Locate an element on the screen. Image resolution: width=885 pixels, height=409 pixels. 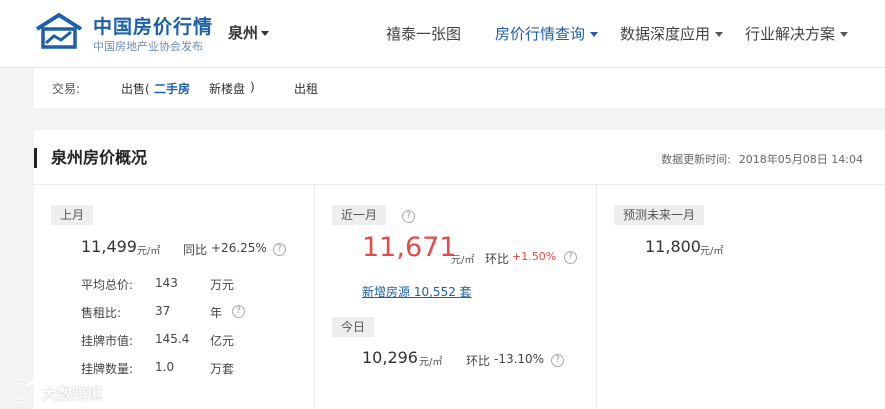
listing-count-value: 1.0 is located at coordinates (165, 367).